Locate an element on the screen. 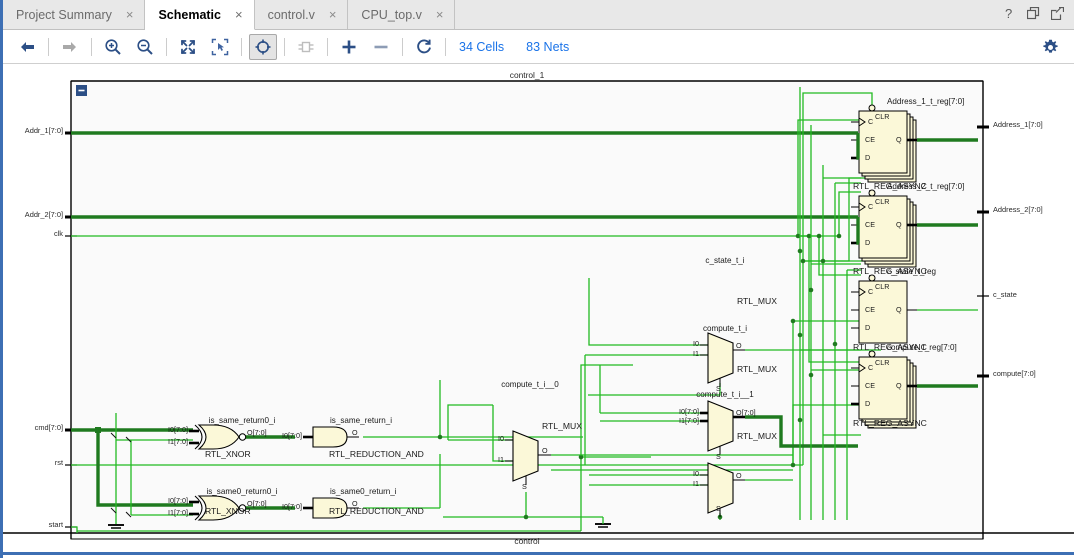 This screenshot has height=558, width=1074. reload-button is located at coordinates (424, 47).